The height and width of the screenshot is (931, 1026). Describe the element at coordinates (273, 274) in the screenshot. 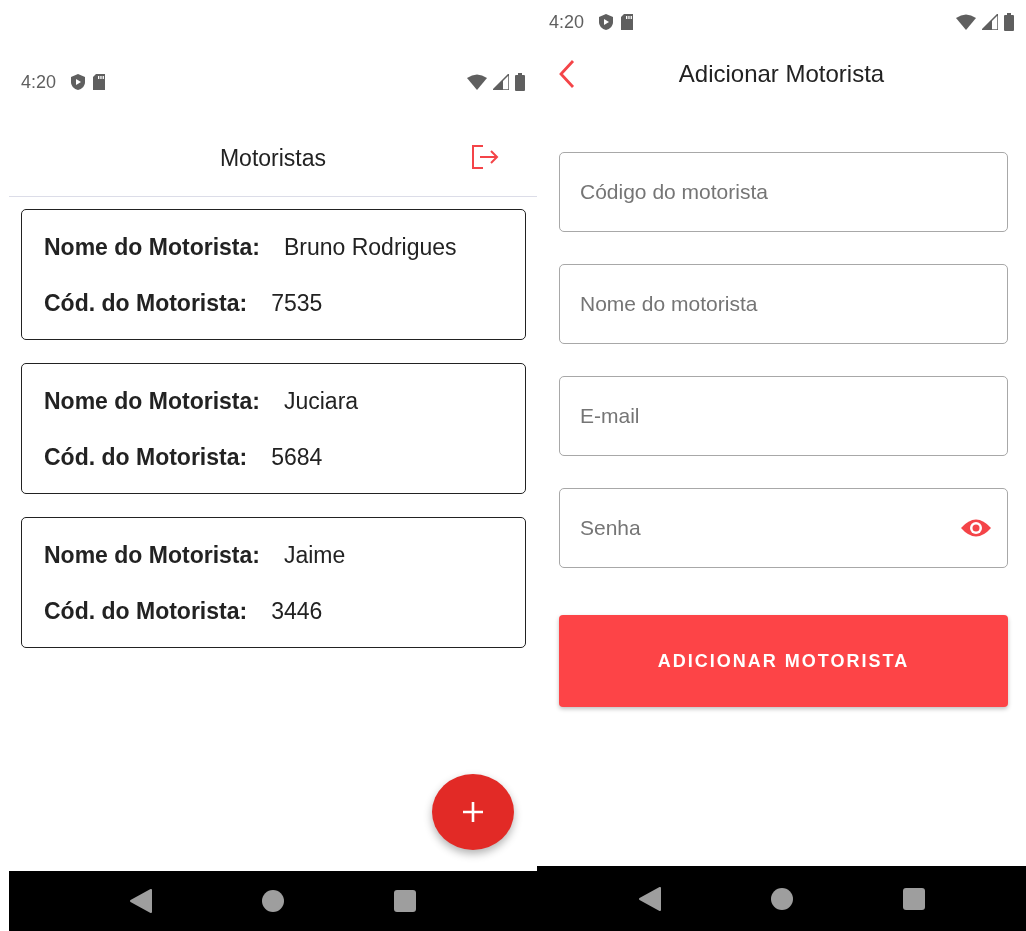

I see `driver-card: Nome do Motorista: Bruno Rodrigues Cód. do Motorista: 7535` at that location.